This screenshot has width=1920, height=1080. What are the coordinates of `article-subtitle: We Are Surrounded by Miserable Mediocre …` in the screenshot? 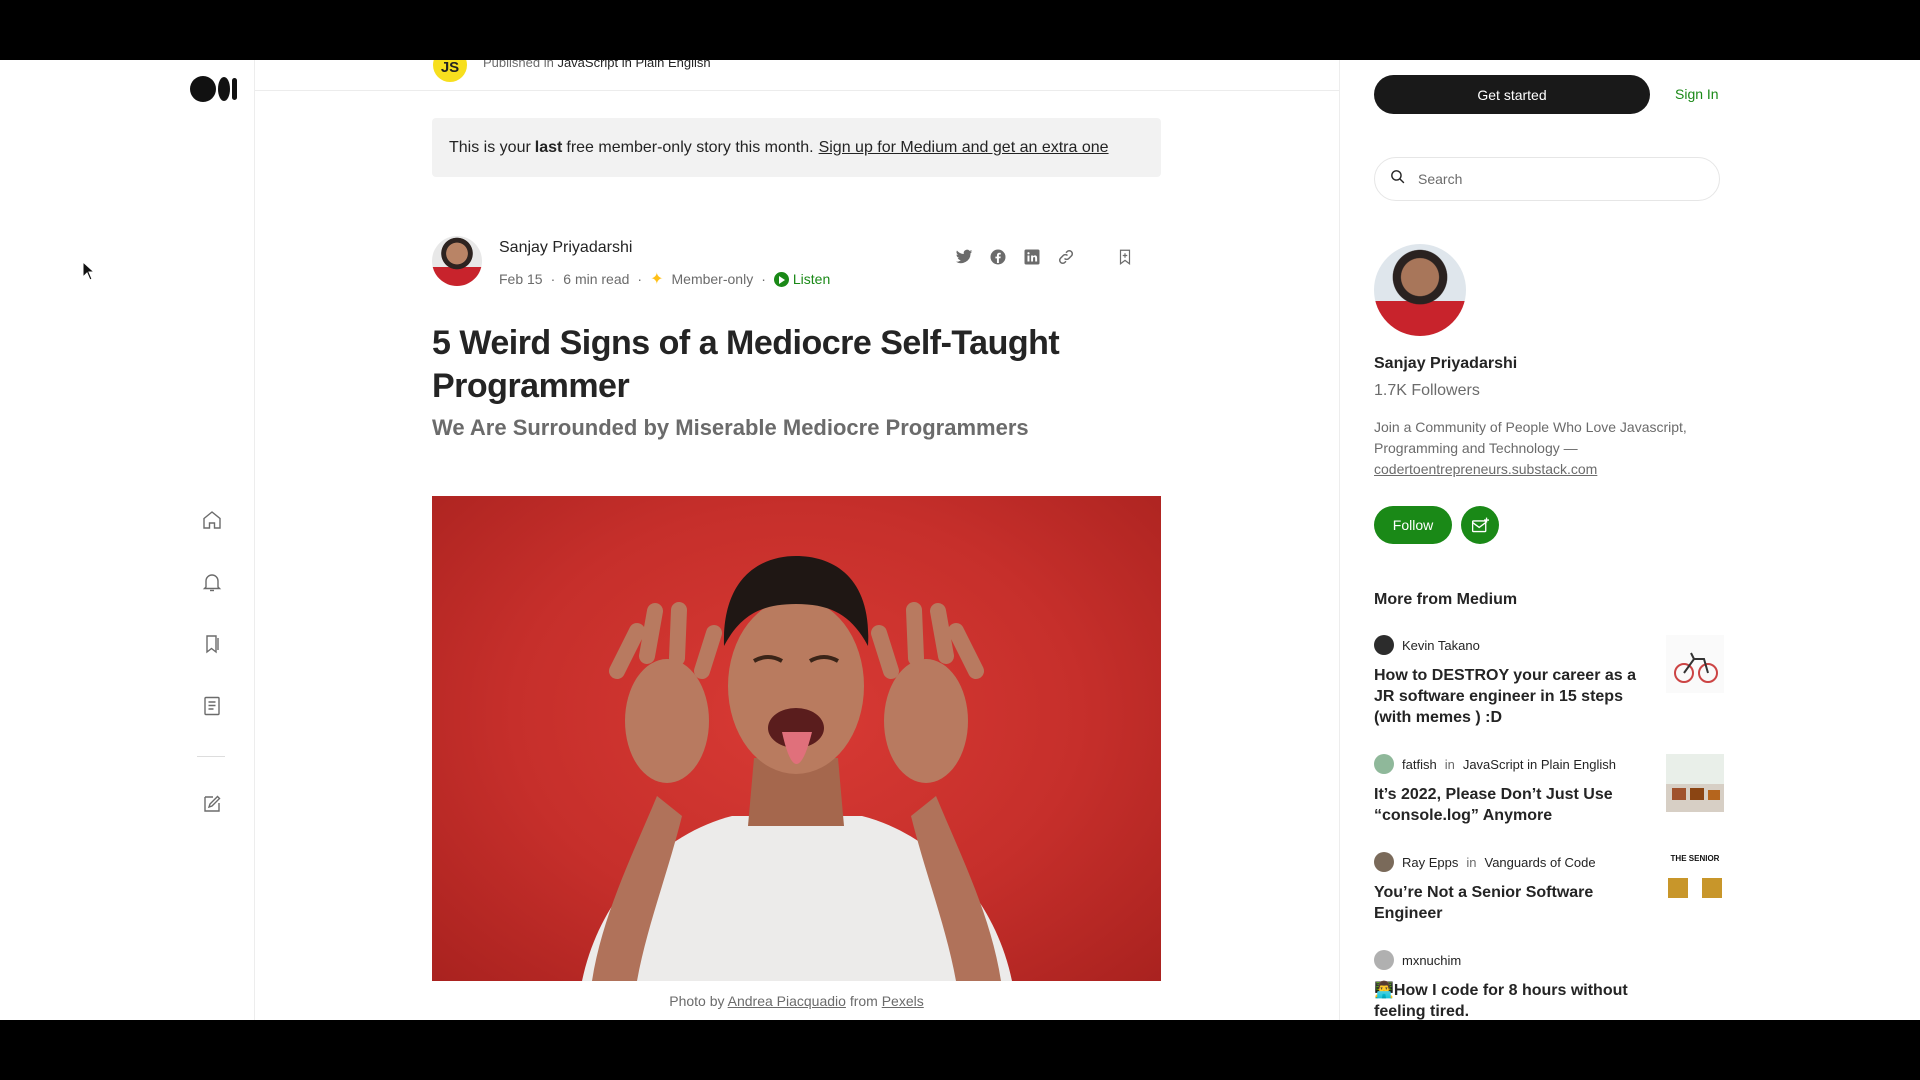 It's located at (730, 427).